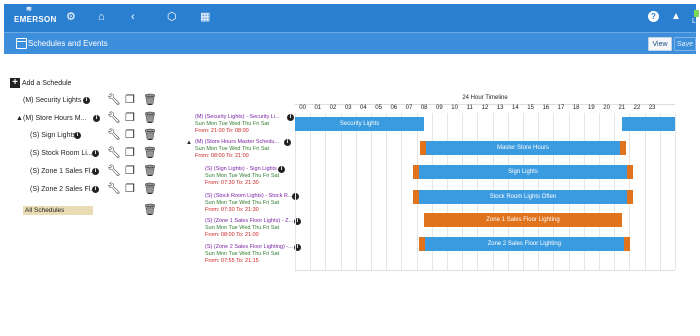 The image size is (700, 336). Describe the element at coordinates (530, 108) in the screenshot. I see `hour-label: 15` at that location.